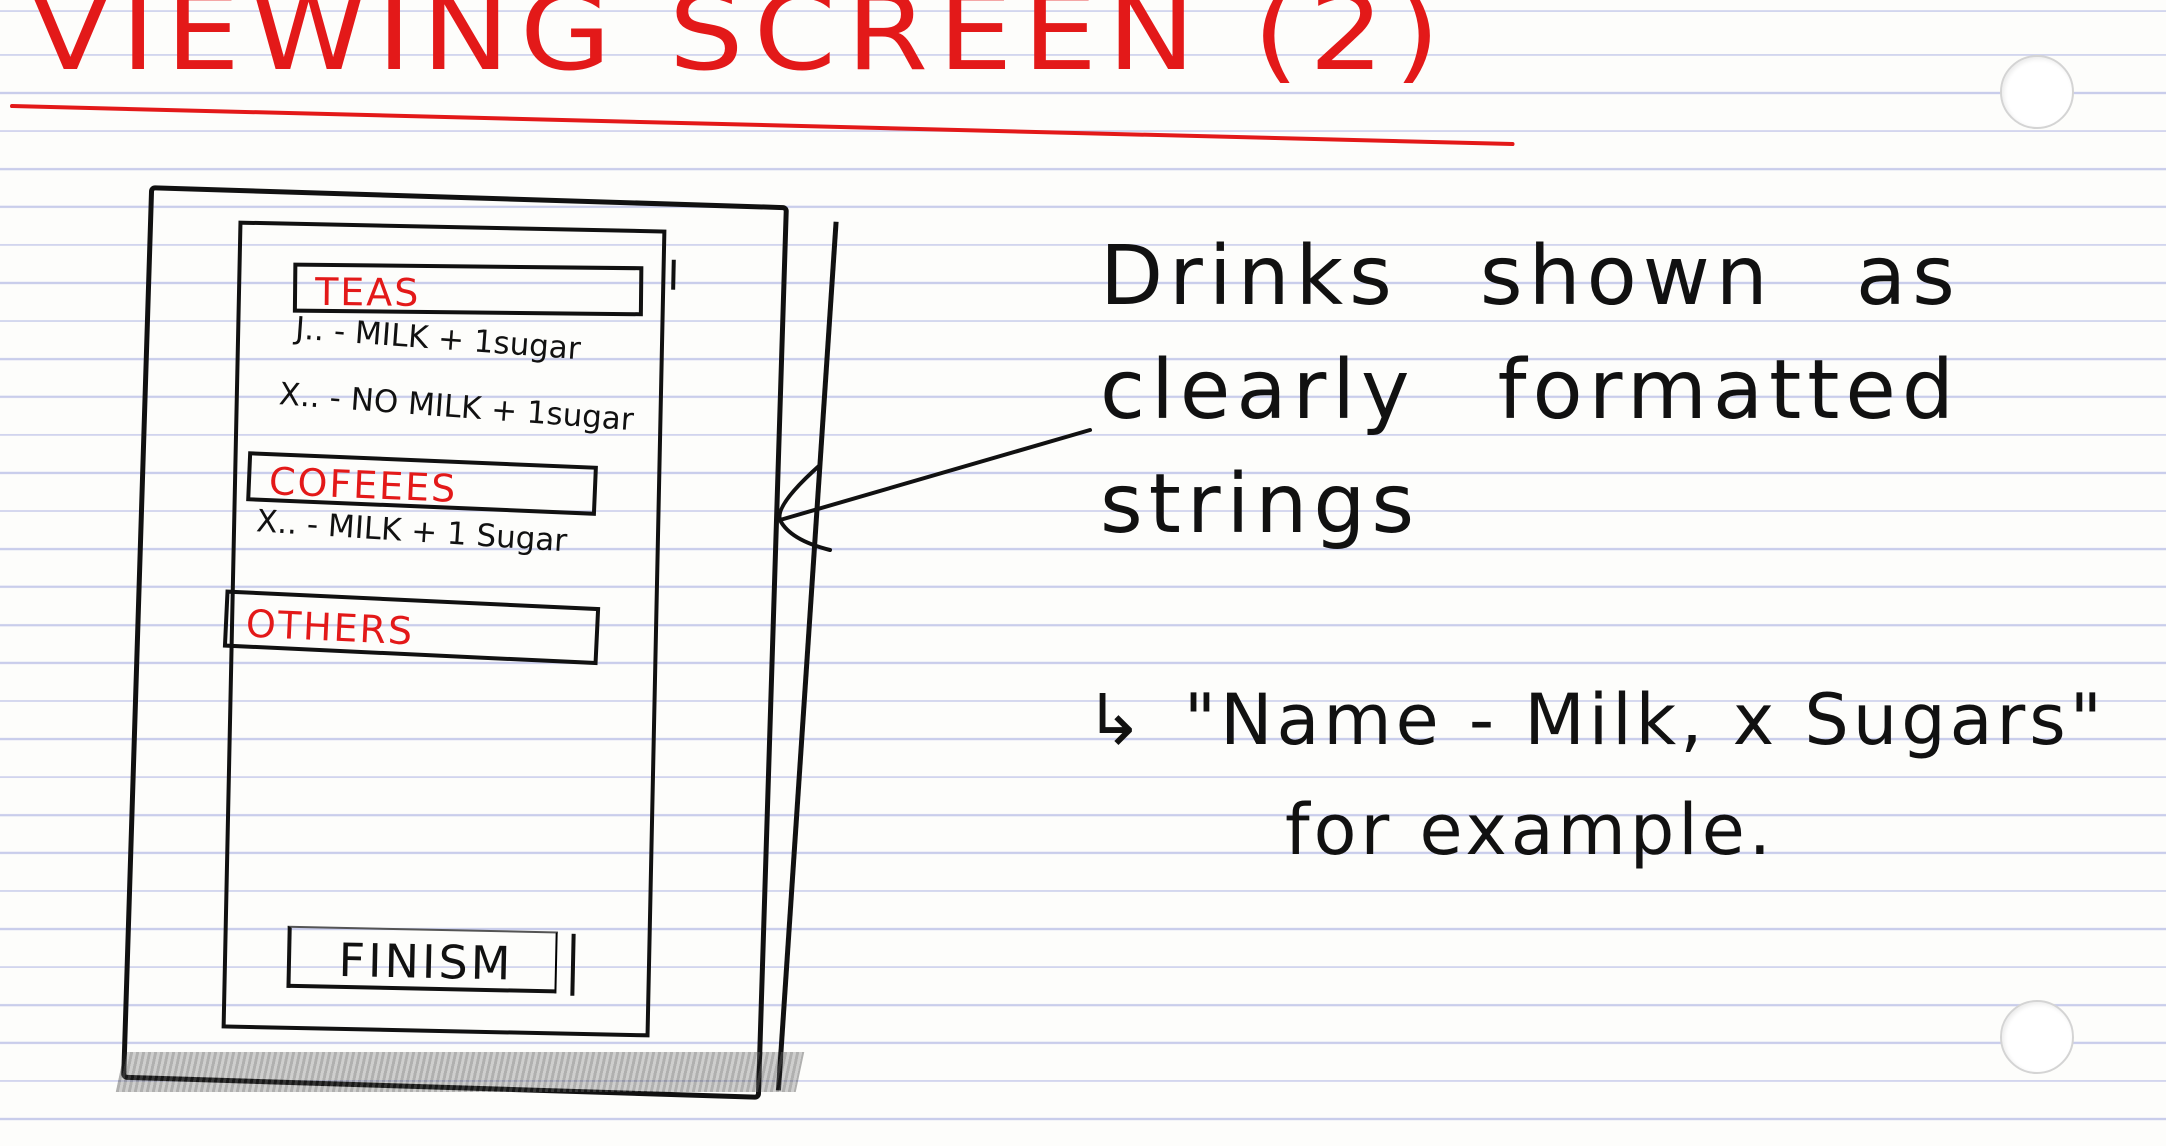 The image size is (2166, 1146). I want to click on category-others-header: OTHERS, so click(411, 627).